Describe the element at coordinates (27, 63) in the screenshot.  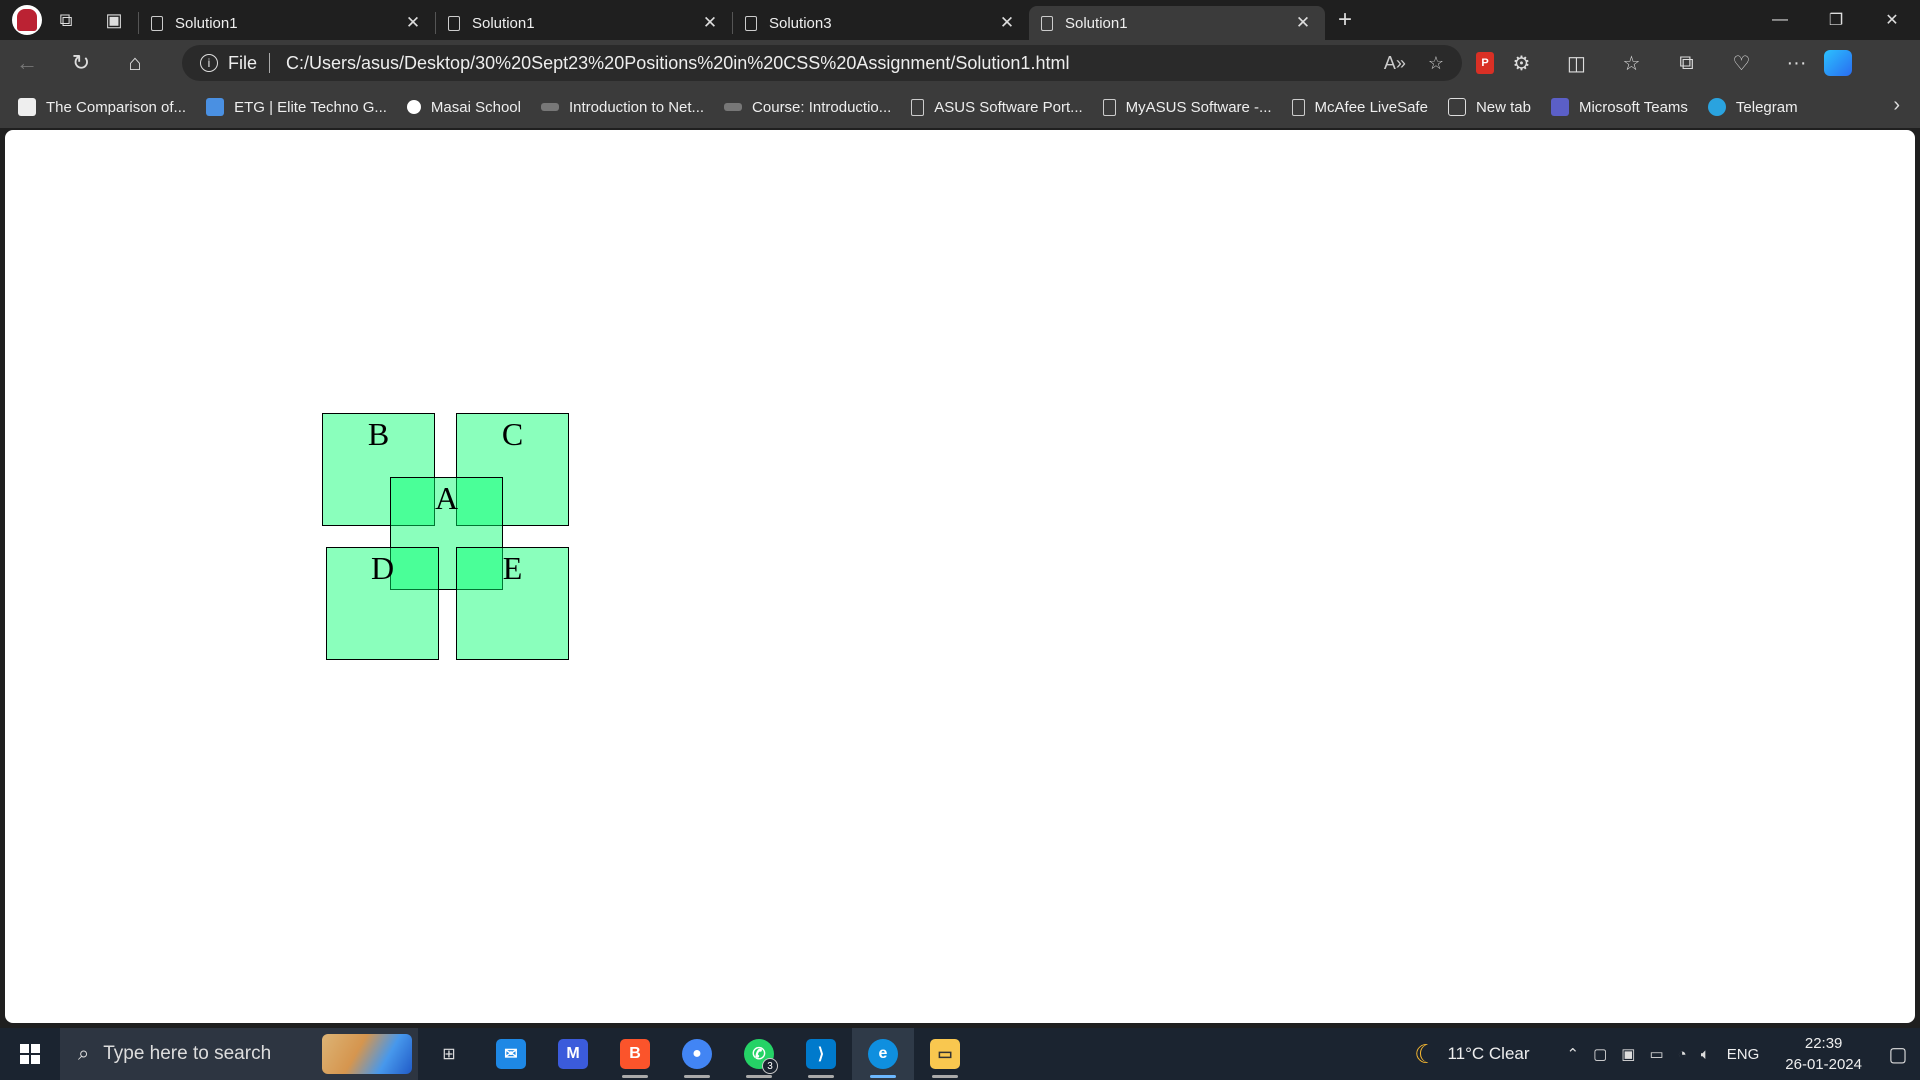
I see `back-button: ←` at that location.